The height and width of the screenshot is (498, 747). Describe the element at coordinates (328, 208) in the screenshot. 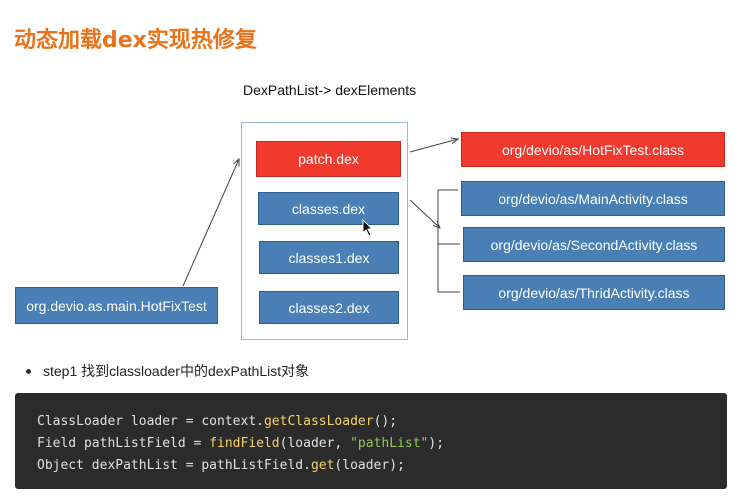

I see `dex-item-classes: classes.dex` at that location.